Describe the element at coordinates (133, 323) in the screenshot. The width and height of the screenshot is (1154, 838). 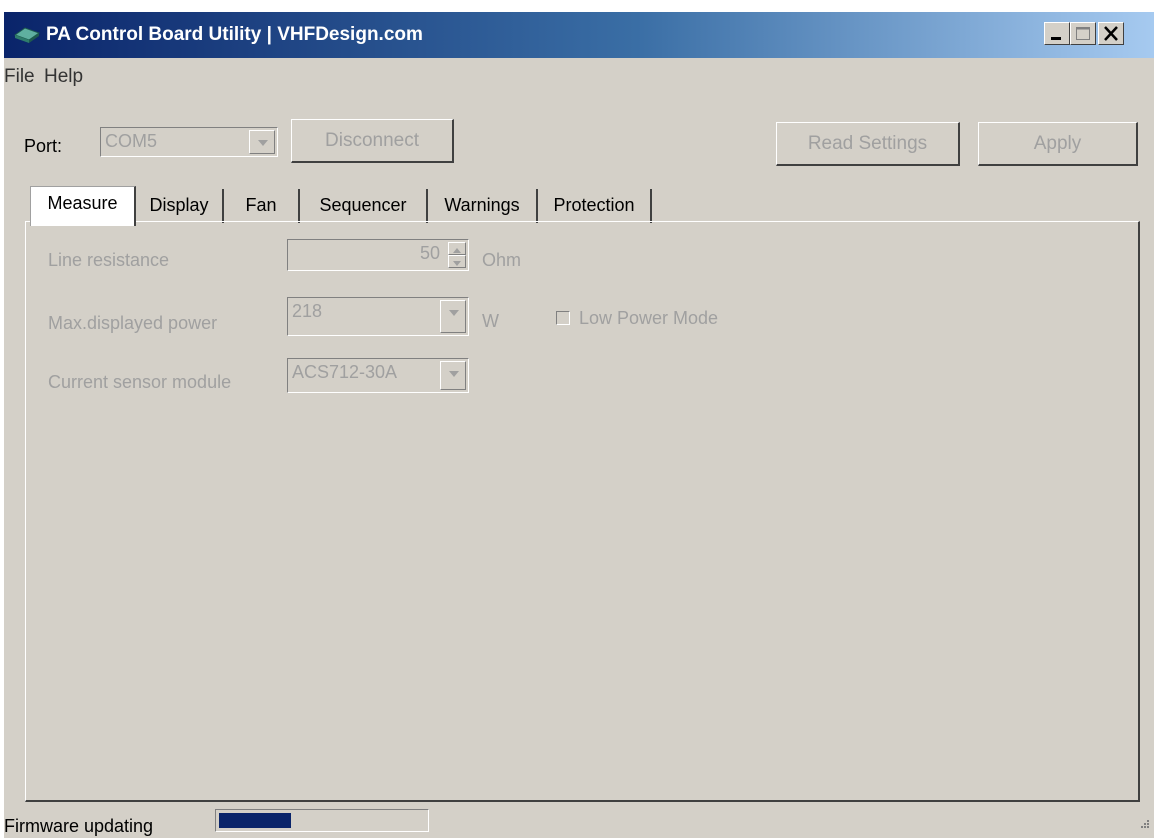
I see `max-power-label: Max.displayed power` at that location.